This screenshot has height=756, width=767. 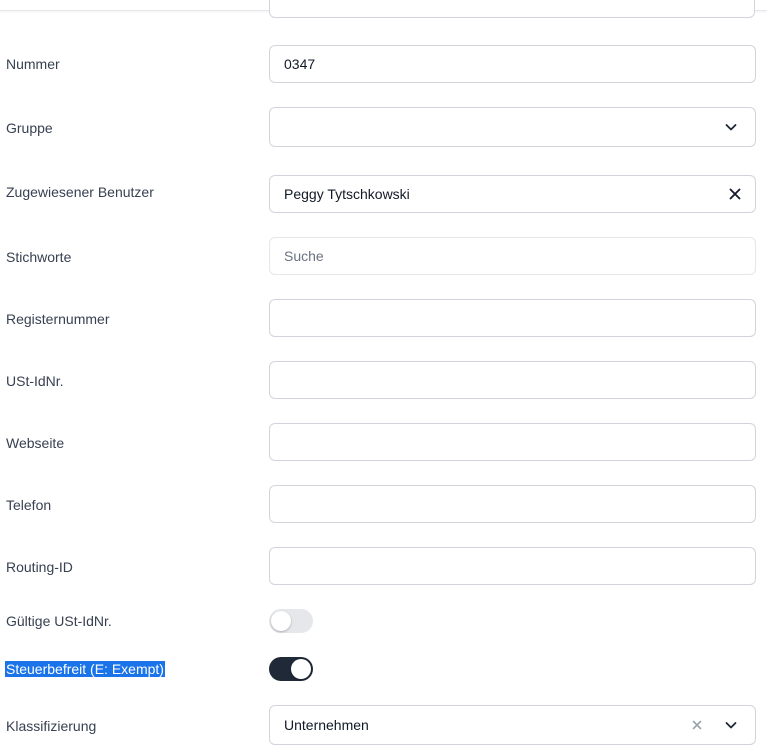 I want to click on gruppe-select, so click(x=512, y=127).